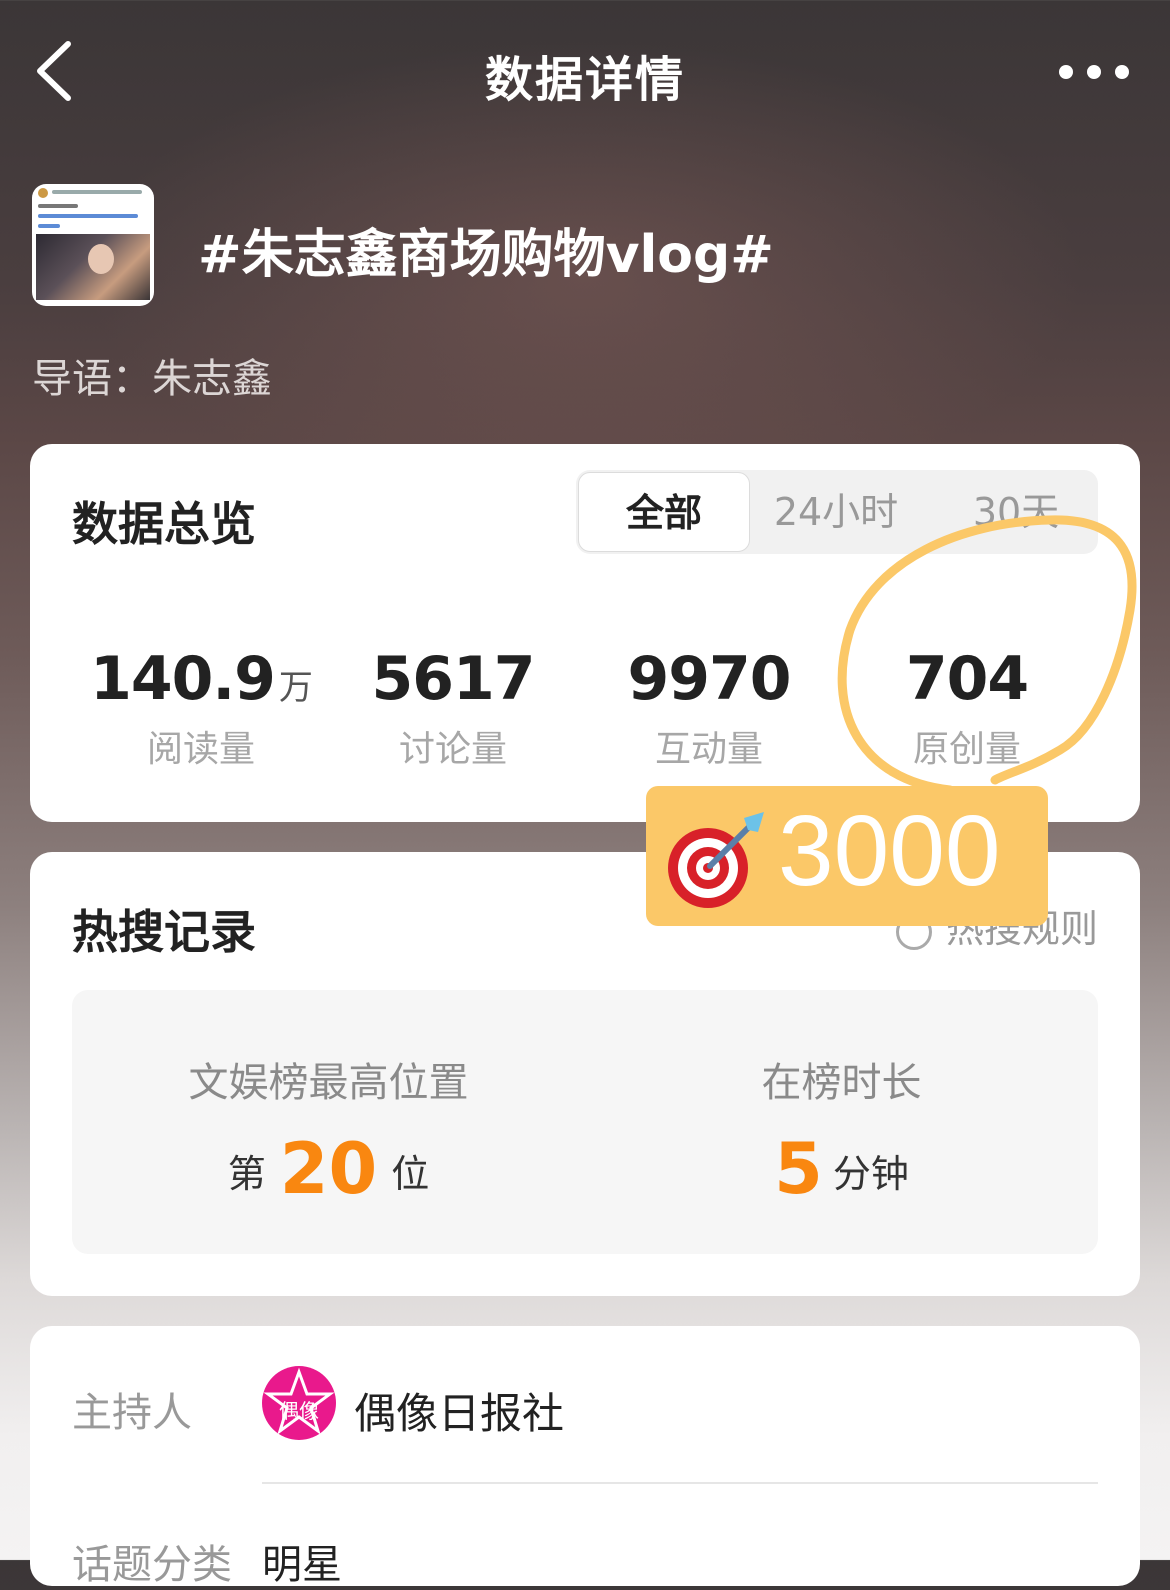 The image size is (1170, 1590). What do you see at coordinates (410, 1174) in the screenshot?
I see `position-suffix: 位` at bounding box center [410, 1174].